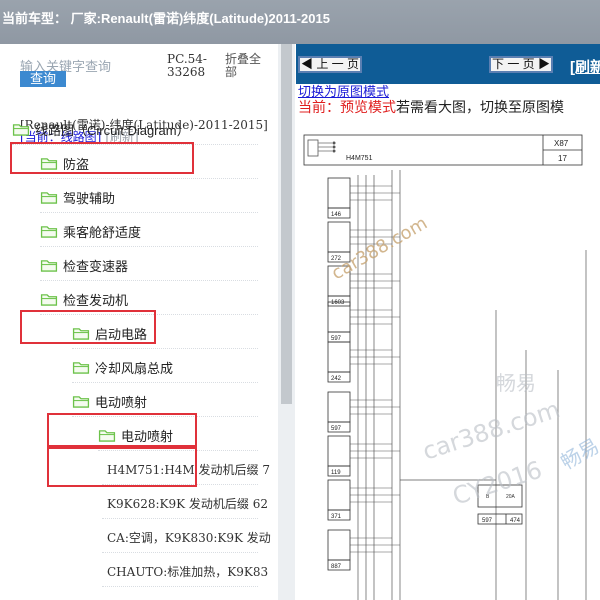 This screenshot has height=600, width=600. What do you see at coordinates (480, 107) in the screenshot?
I see `preview-hint: 若需看大图，切换至原图模` at bounding box center [480, 107].